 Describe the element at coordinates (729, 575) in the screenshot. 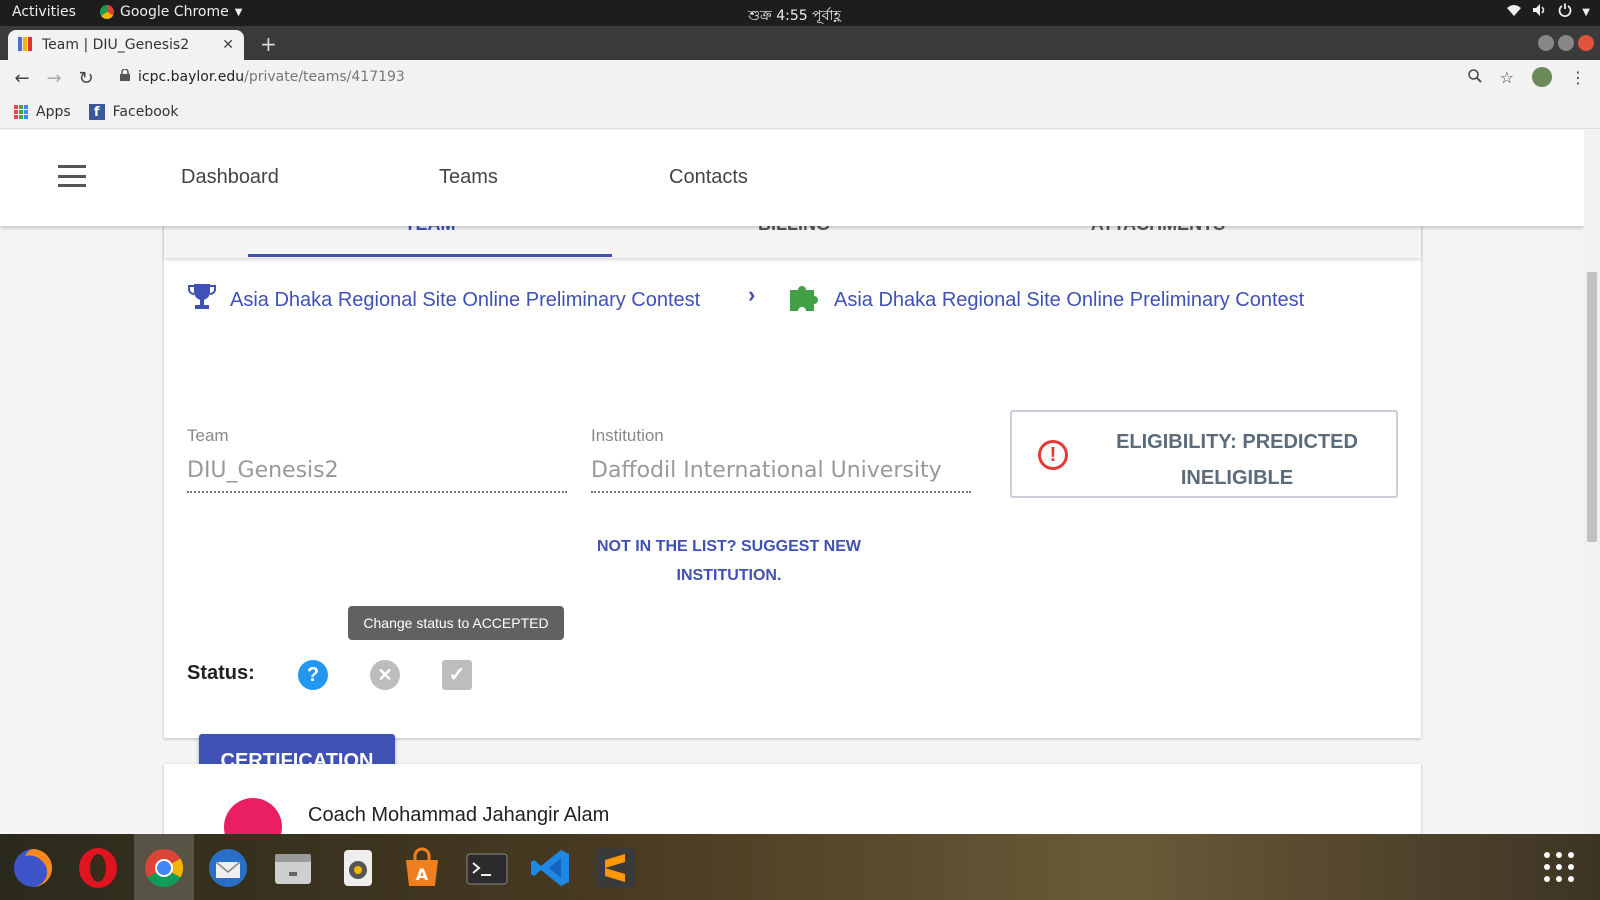

I see `suggest-line: INSTITUTION.` at that location.